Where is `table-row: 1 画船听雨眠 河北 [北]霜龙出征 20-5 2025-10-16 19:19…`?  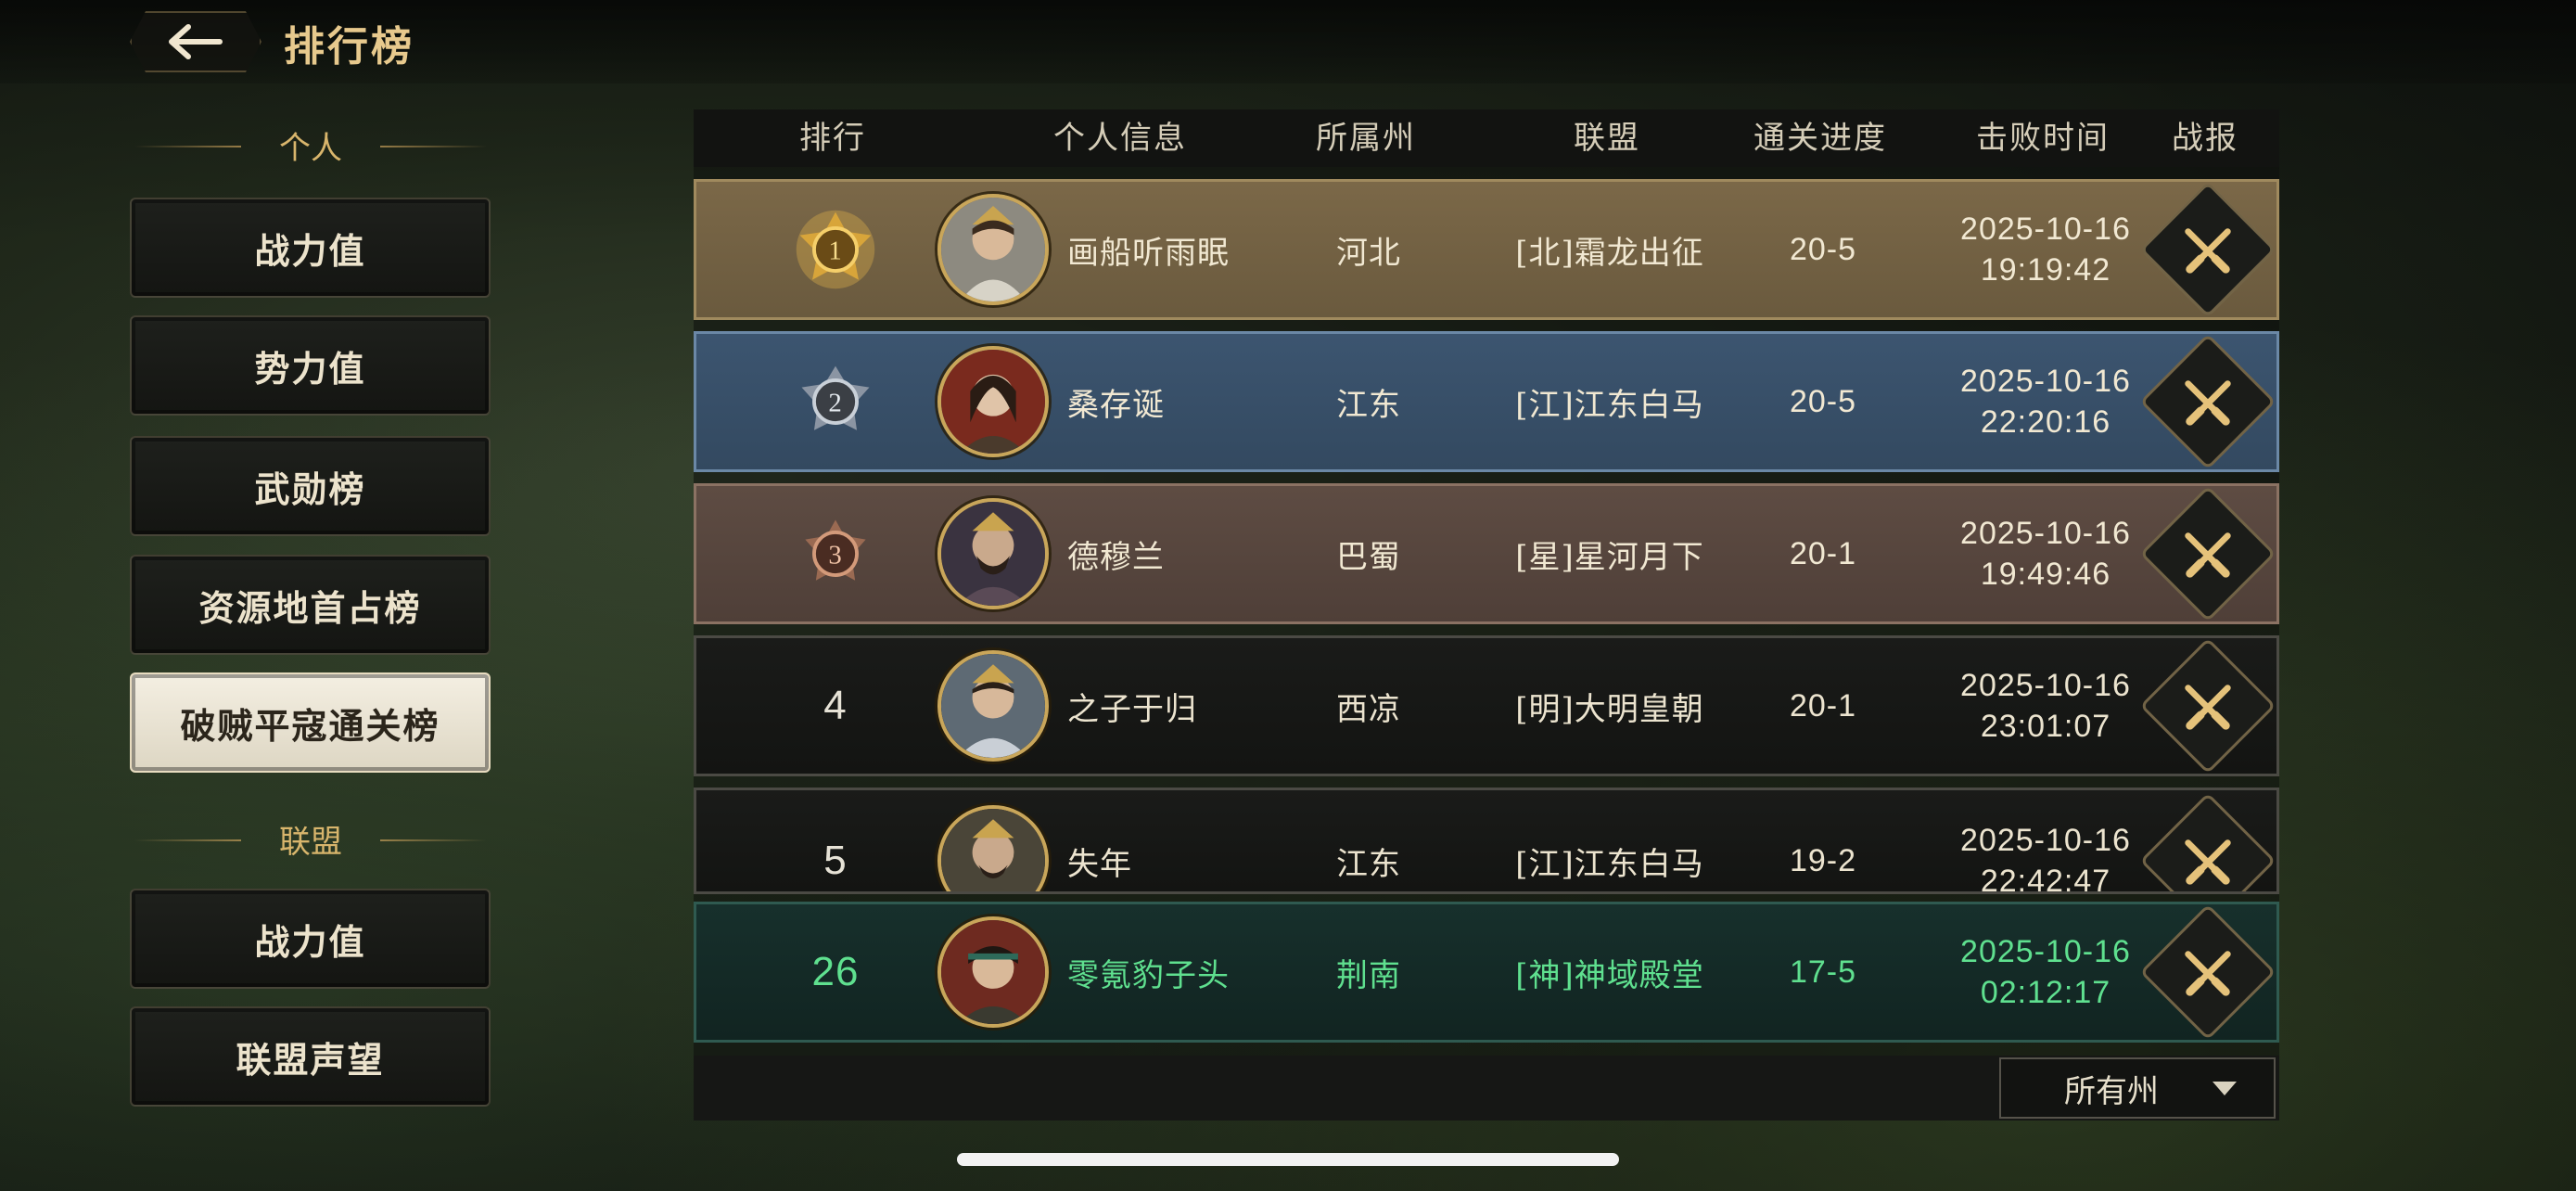 table-row: 1 画船听雨眠 河北 [北]霜龙出征 20-5 2025-10-16 19:19… is located at coordinates (1486, 249).